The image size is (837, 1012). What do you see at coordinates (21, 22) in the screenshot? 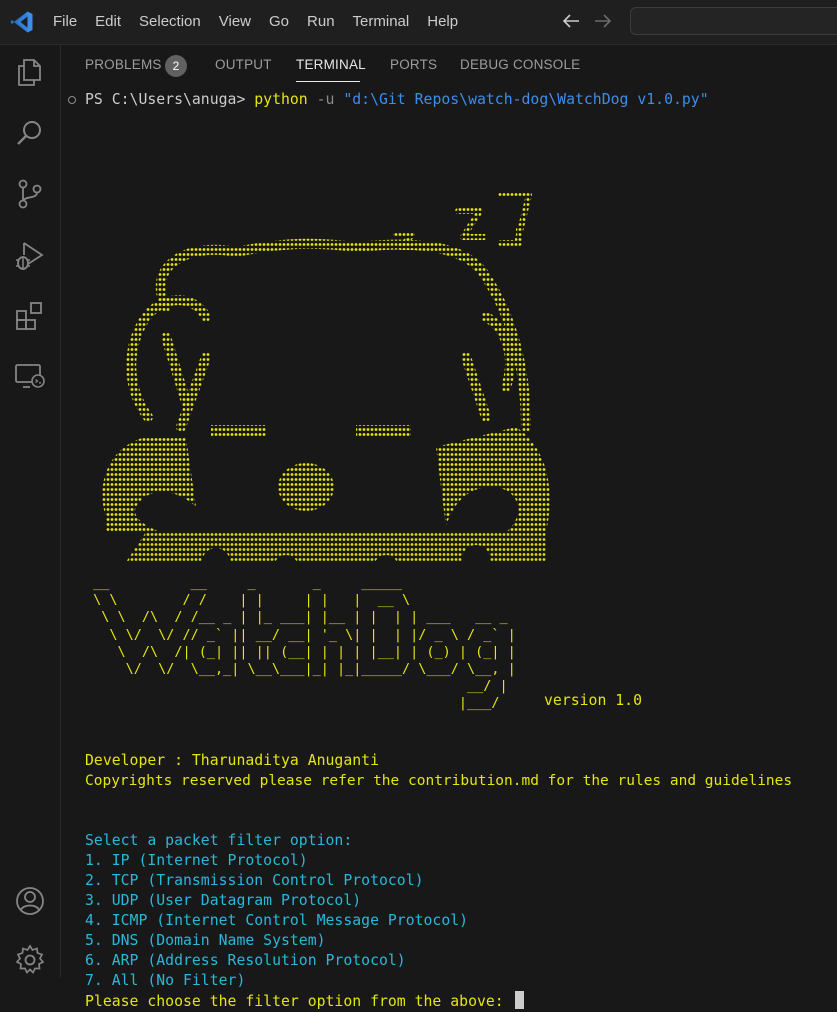
I see `vscode-logo-icon` at bounding box center [21, 22].